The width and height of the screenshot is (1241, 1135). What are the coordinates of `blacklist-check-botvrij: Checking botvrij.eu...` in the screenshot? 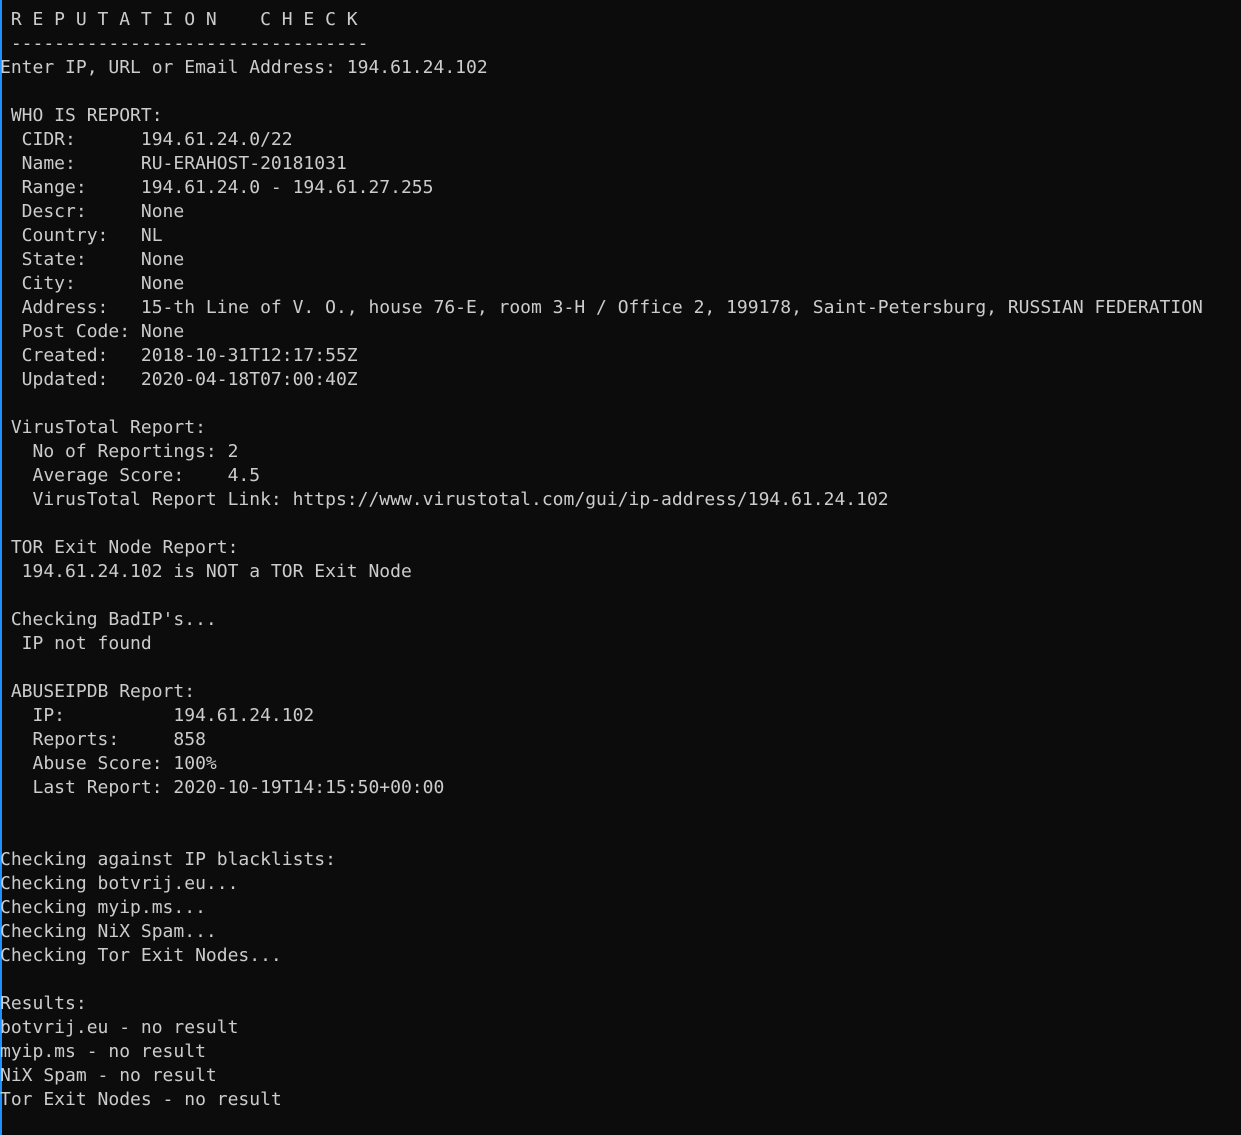 It's located at (119, 883).